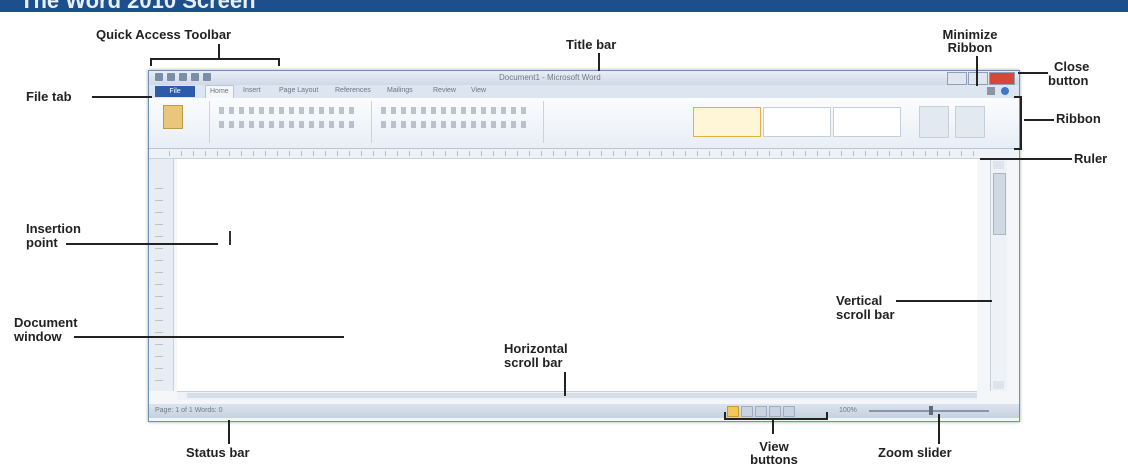 Image resolution: width=1128 pixels, height=467 pixels. What do you see at coordinates (1039, 120) in the screenshot?
I see `leader-ribbon` at bounding box center [1039, 120].